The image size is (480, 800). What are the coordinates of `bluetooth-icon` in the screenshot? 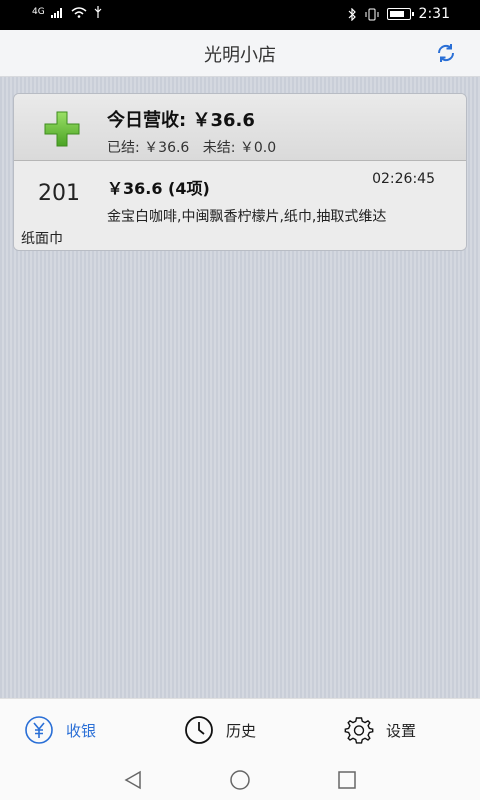 It's located at (352, 14).